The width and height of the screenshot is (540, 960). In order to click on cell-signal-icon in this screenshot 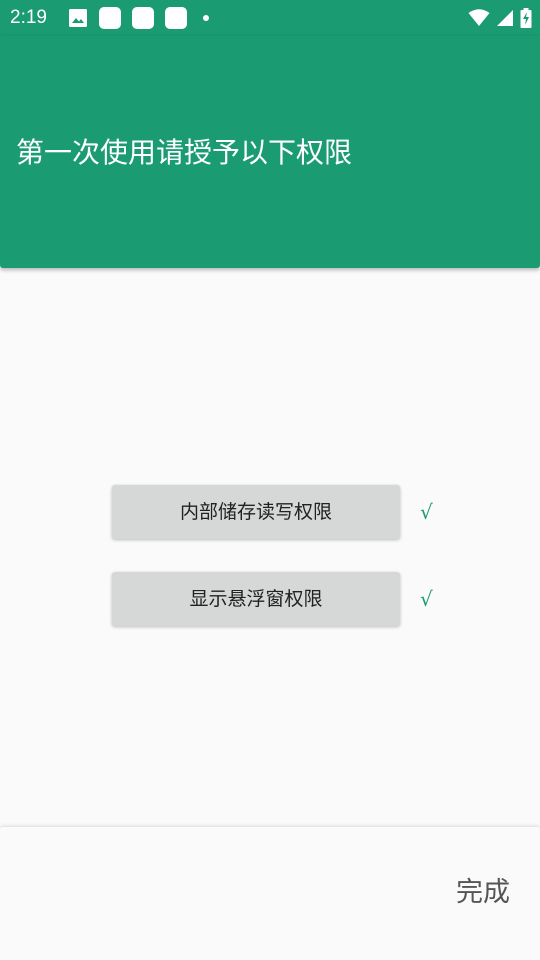, I will do `click(505, 18)`.